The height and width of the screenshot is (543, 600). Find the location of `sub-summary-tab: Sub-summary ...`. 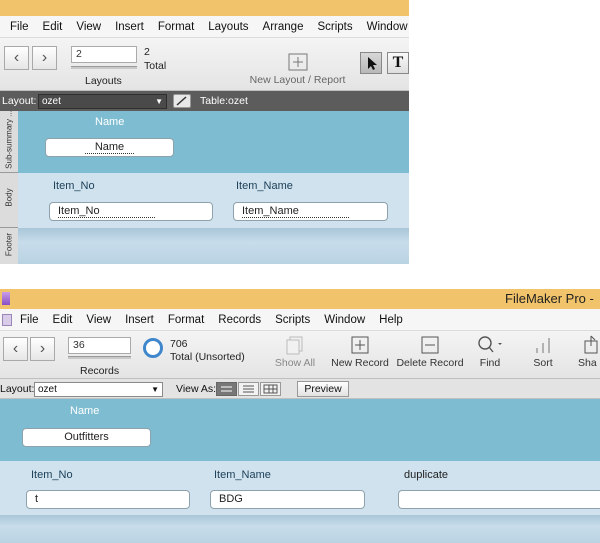

sub-summary-tab: Sub-summary ... is located at coordinates (9, 141).